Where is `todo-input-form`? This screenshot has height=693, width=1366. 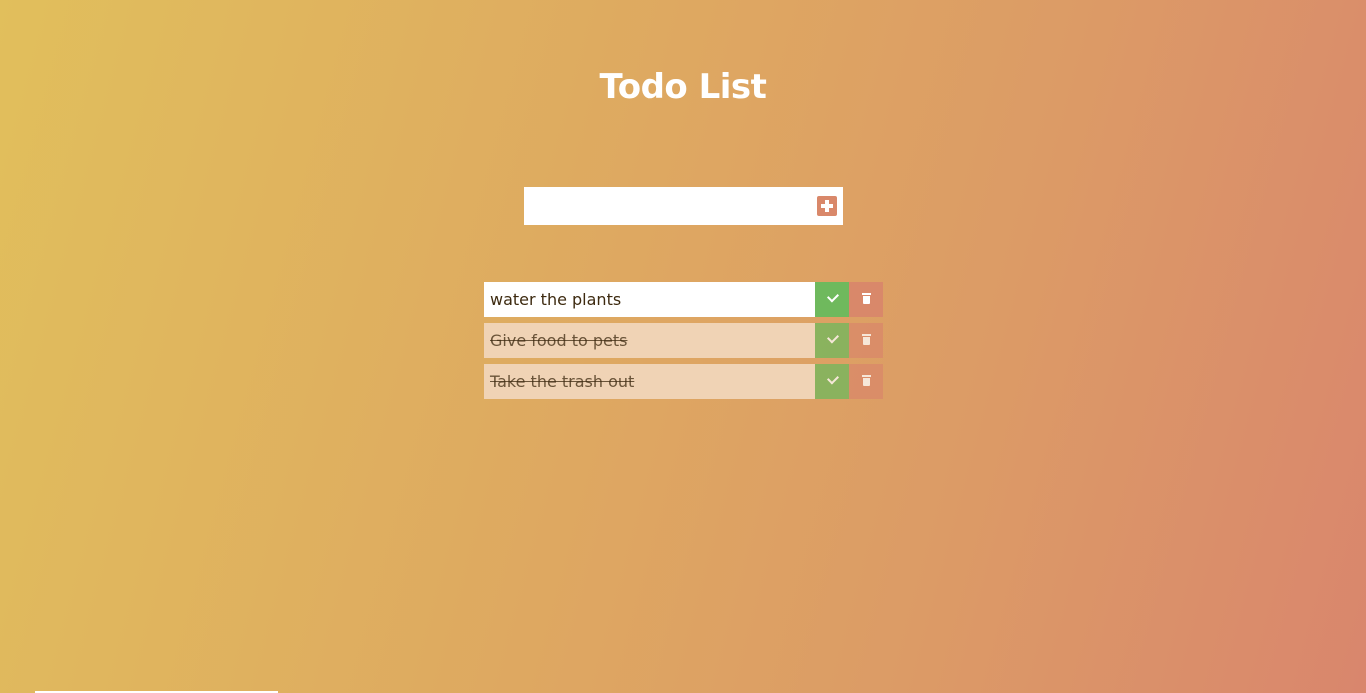
todo-input-form is located at coordinates (683, 206).